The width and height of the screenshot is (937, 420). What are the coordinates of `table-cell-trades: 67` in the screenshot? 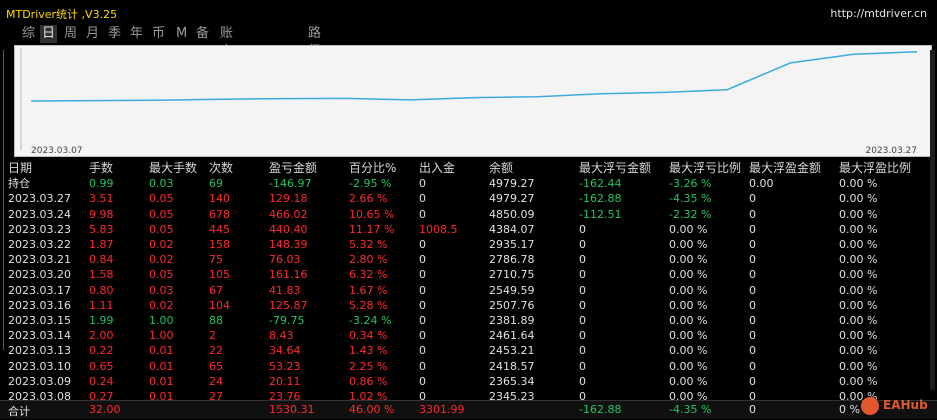 It's located at (216, 290).